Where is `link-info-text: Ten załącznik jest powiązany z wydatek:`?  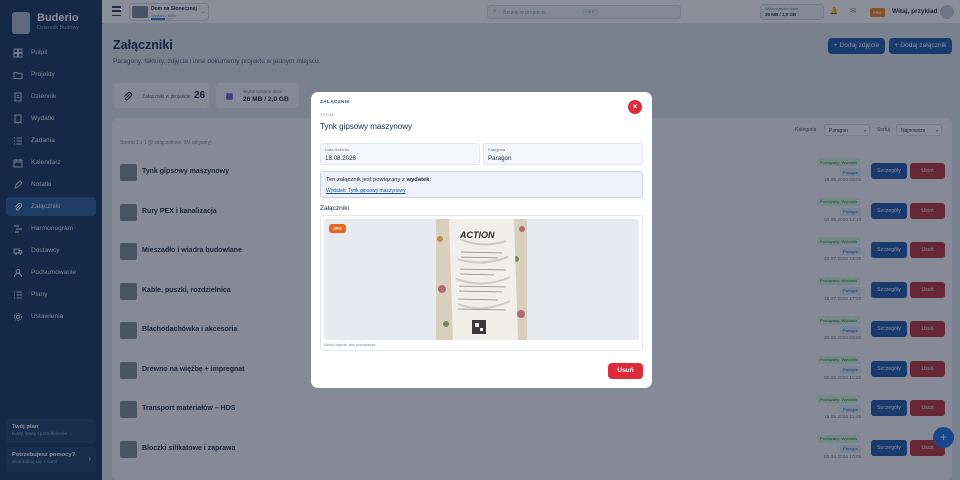
link-info-text: Ten załącznik jest powiązany z wydatek: is located at coordinates (379, 180).